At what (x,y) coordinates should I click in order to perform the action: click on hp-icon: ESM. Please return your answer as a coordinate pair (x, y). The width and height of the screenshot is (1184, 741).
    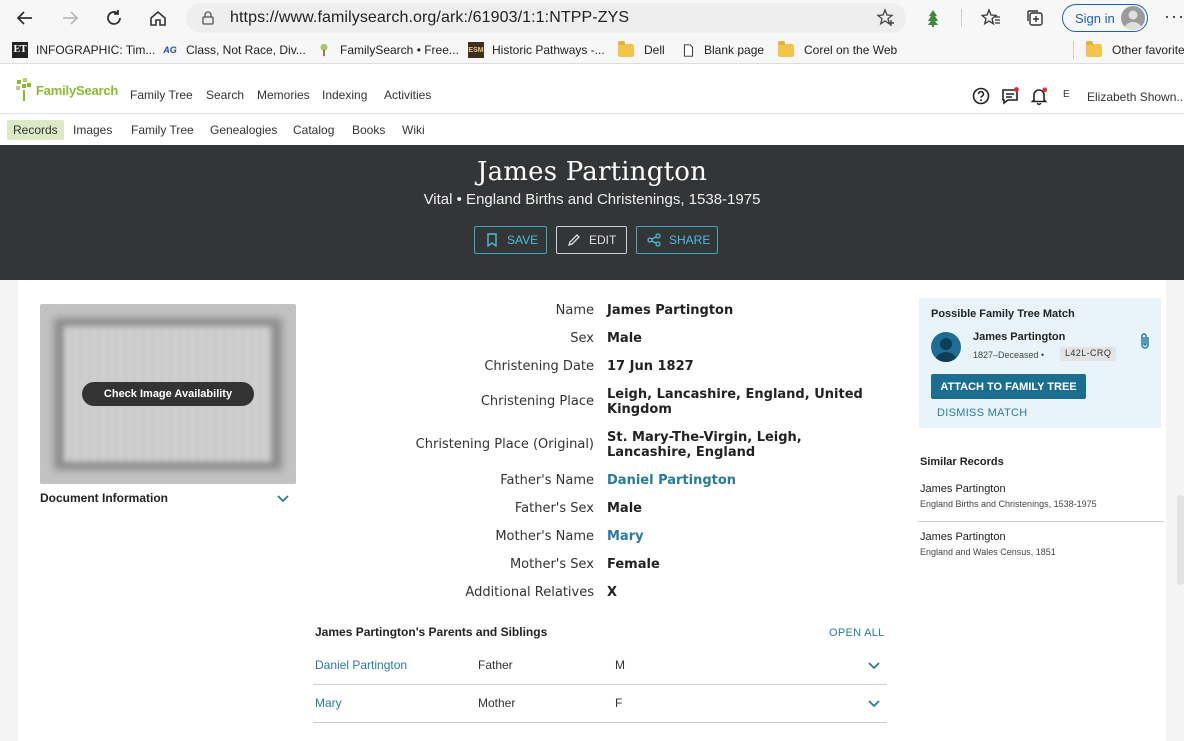
    Looking at the image, I should click on (476, 50).